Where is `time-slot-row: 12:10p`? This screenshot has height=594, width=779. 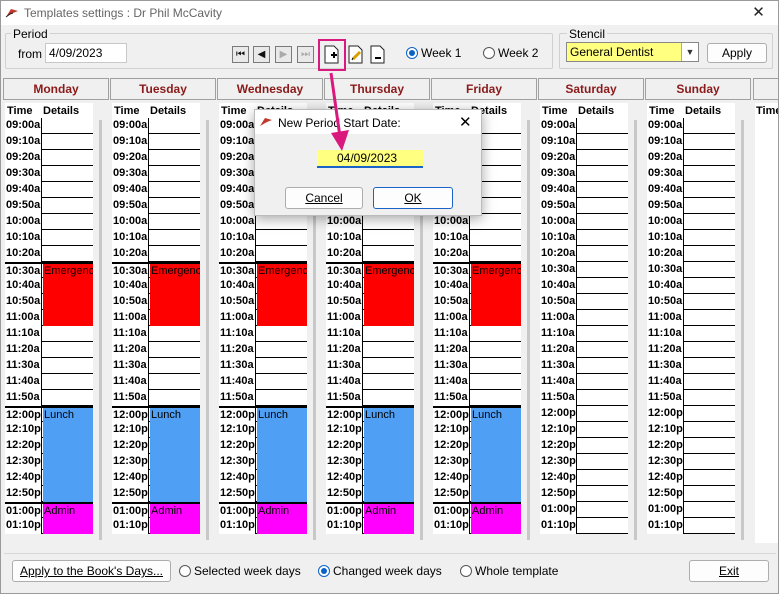
time-slot-row: 12:10p is located at coordinates (584, 430).